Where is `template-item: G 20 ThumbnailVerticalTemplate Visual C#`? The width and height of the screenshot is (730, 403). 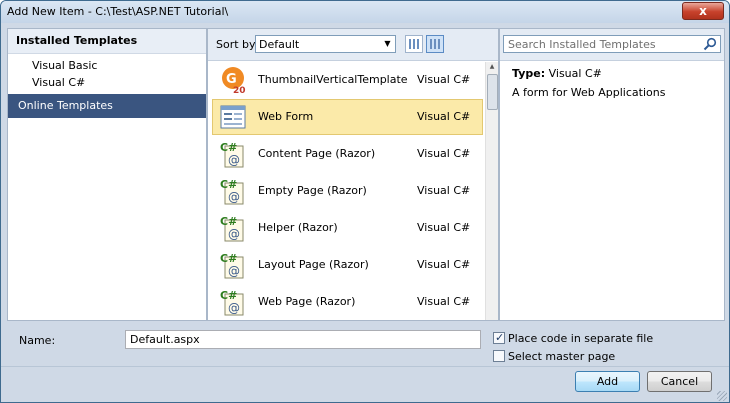
template-item: G 20 ThumbnailVerticalTemplate Visual C# is located at coordinates (347, 80).